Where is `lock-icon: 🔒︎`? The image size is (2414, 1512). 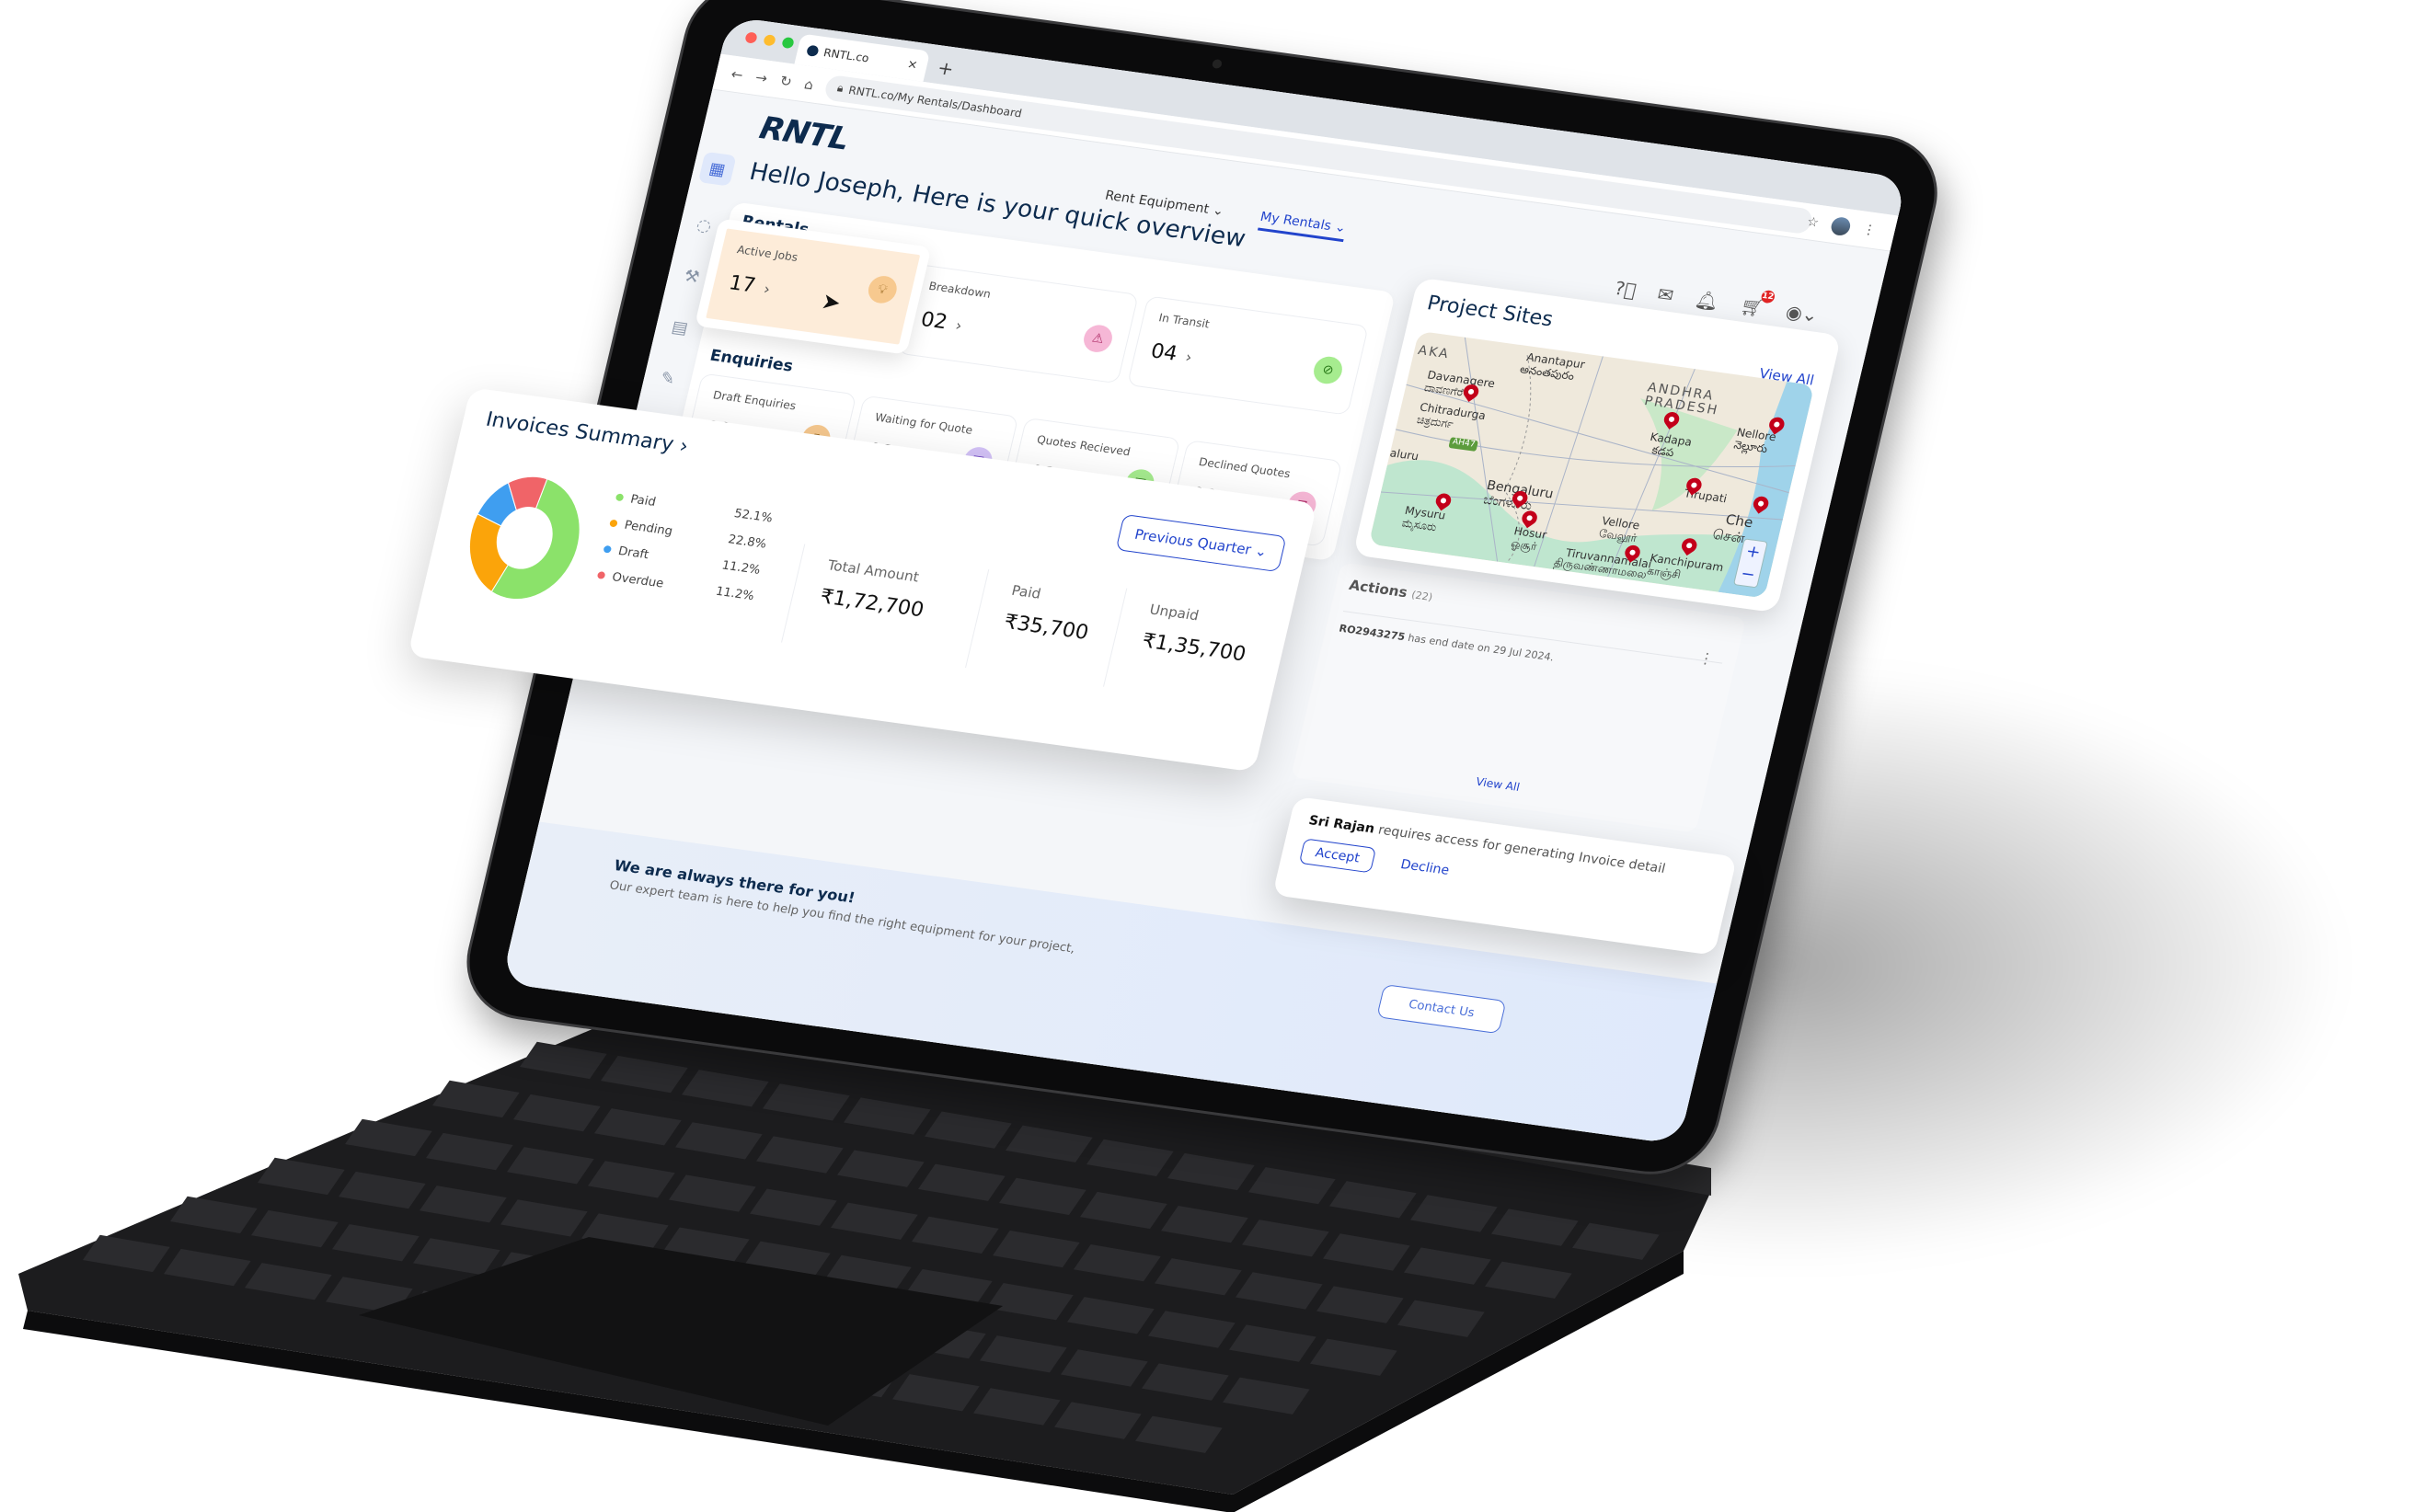
lock-icon: 🔒︎ is located at coordinates (840, 88).